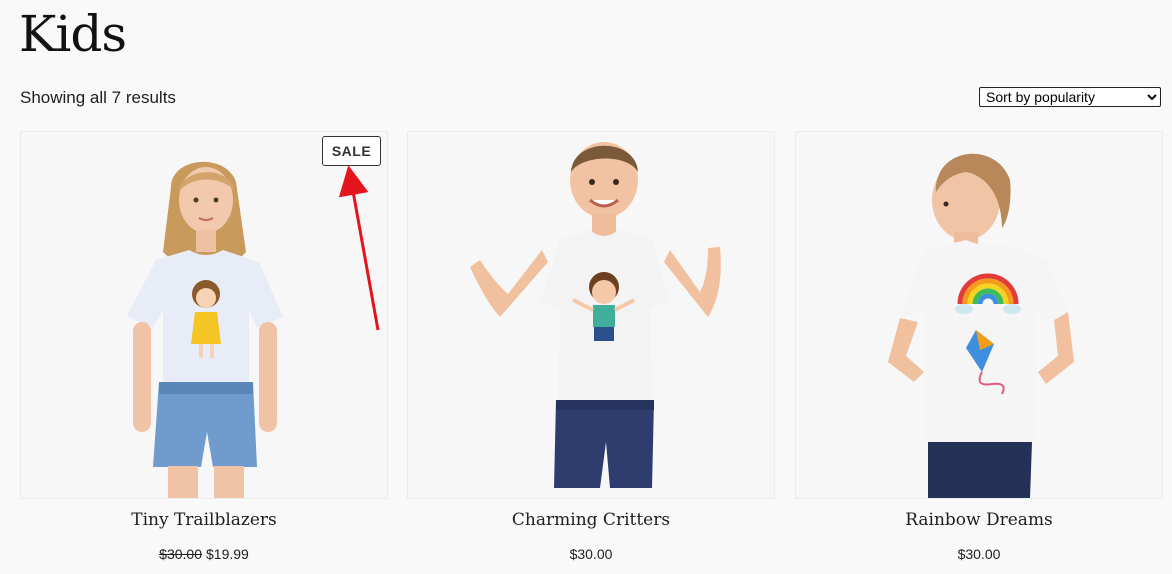  I want to click on old-price: $30.00, so click(180, 554).